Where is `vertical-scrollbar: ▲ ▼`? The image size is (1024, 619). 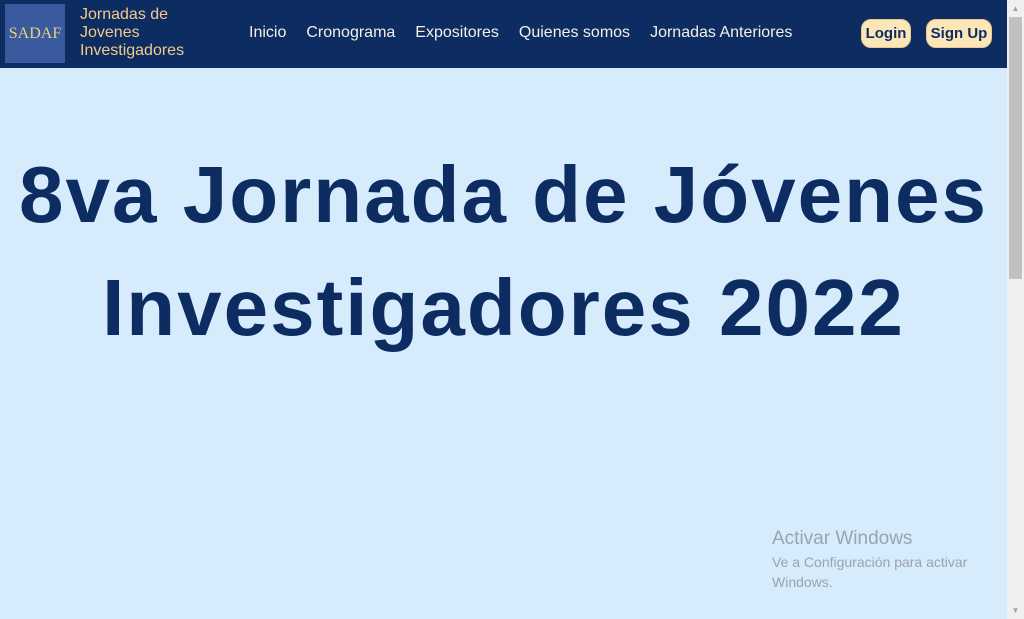
vertical-scrollbar: ▲ ▼ is located at coordinates (1015, 309).